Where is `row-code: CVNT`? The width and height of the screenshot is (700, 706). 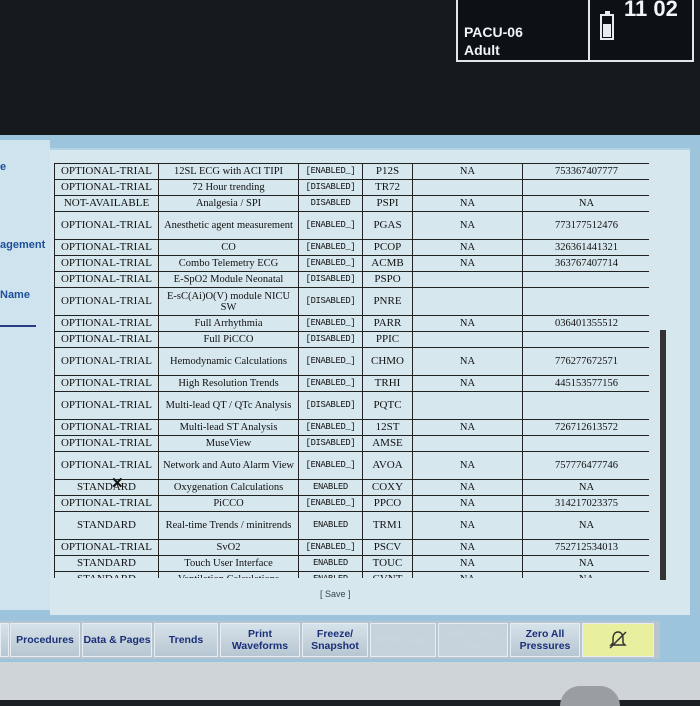
row-code: CVNT is located at coordinates (387, 574).